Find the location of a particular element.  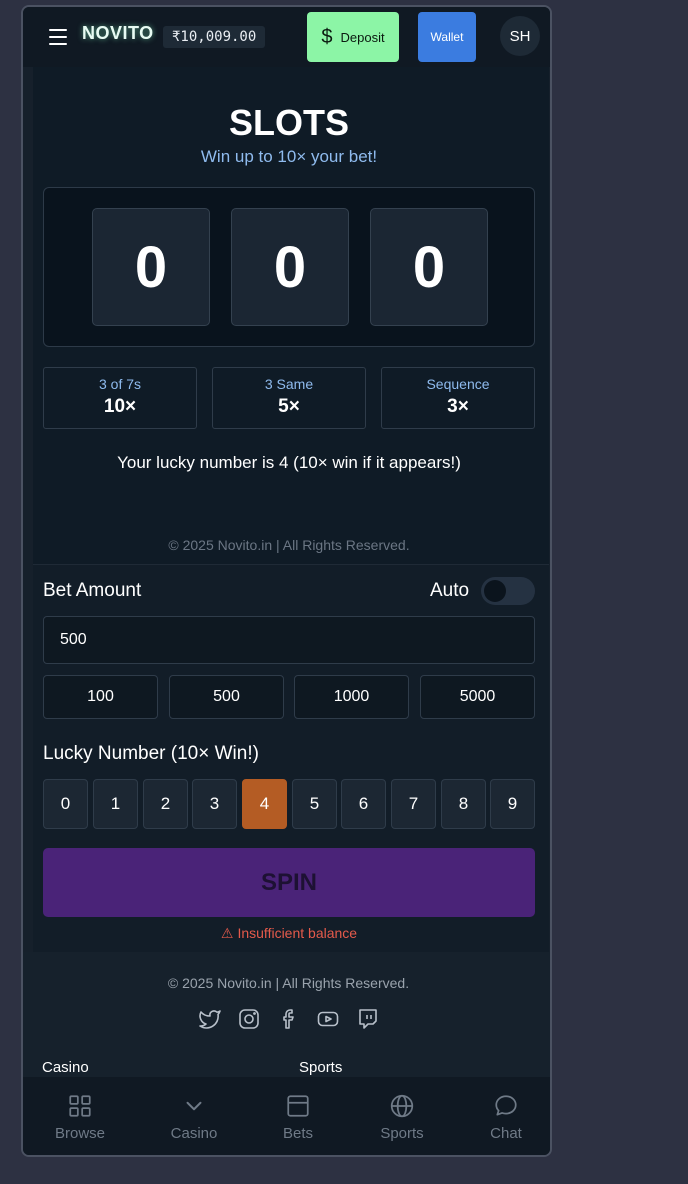

warning-icon: ⚠ is located at coordinates (227, 933).